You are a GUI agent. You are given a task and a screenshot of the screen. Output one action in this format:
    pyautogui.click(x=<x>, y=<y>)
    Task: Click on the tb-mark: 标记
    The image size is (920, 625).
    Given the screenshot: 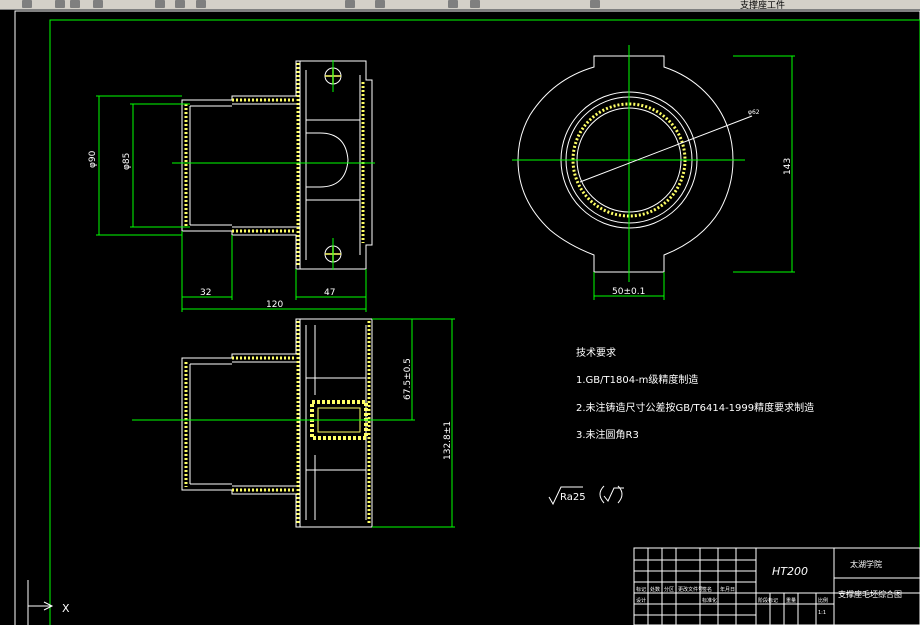 What is the action you would take?
    pyautogui.click(x=641, y=589)
    